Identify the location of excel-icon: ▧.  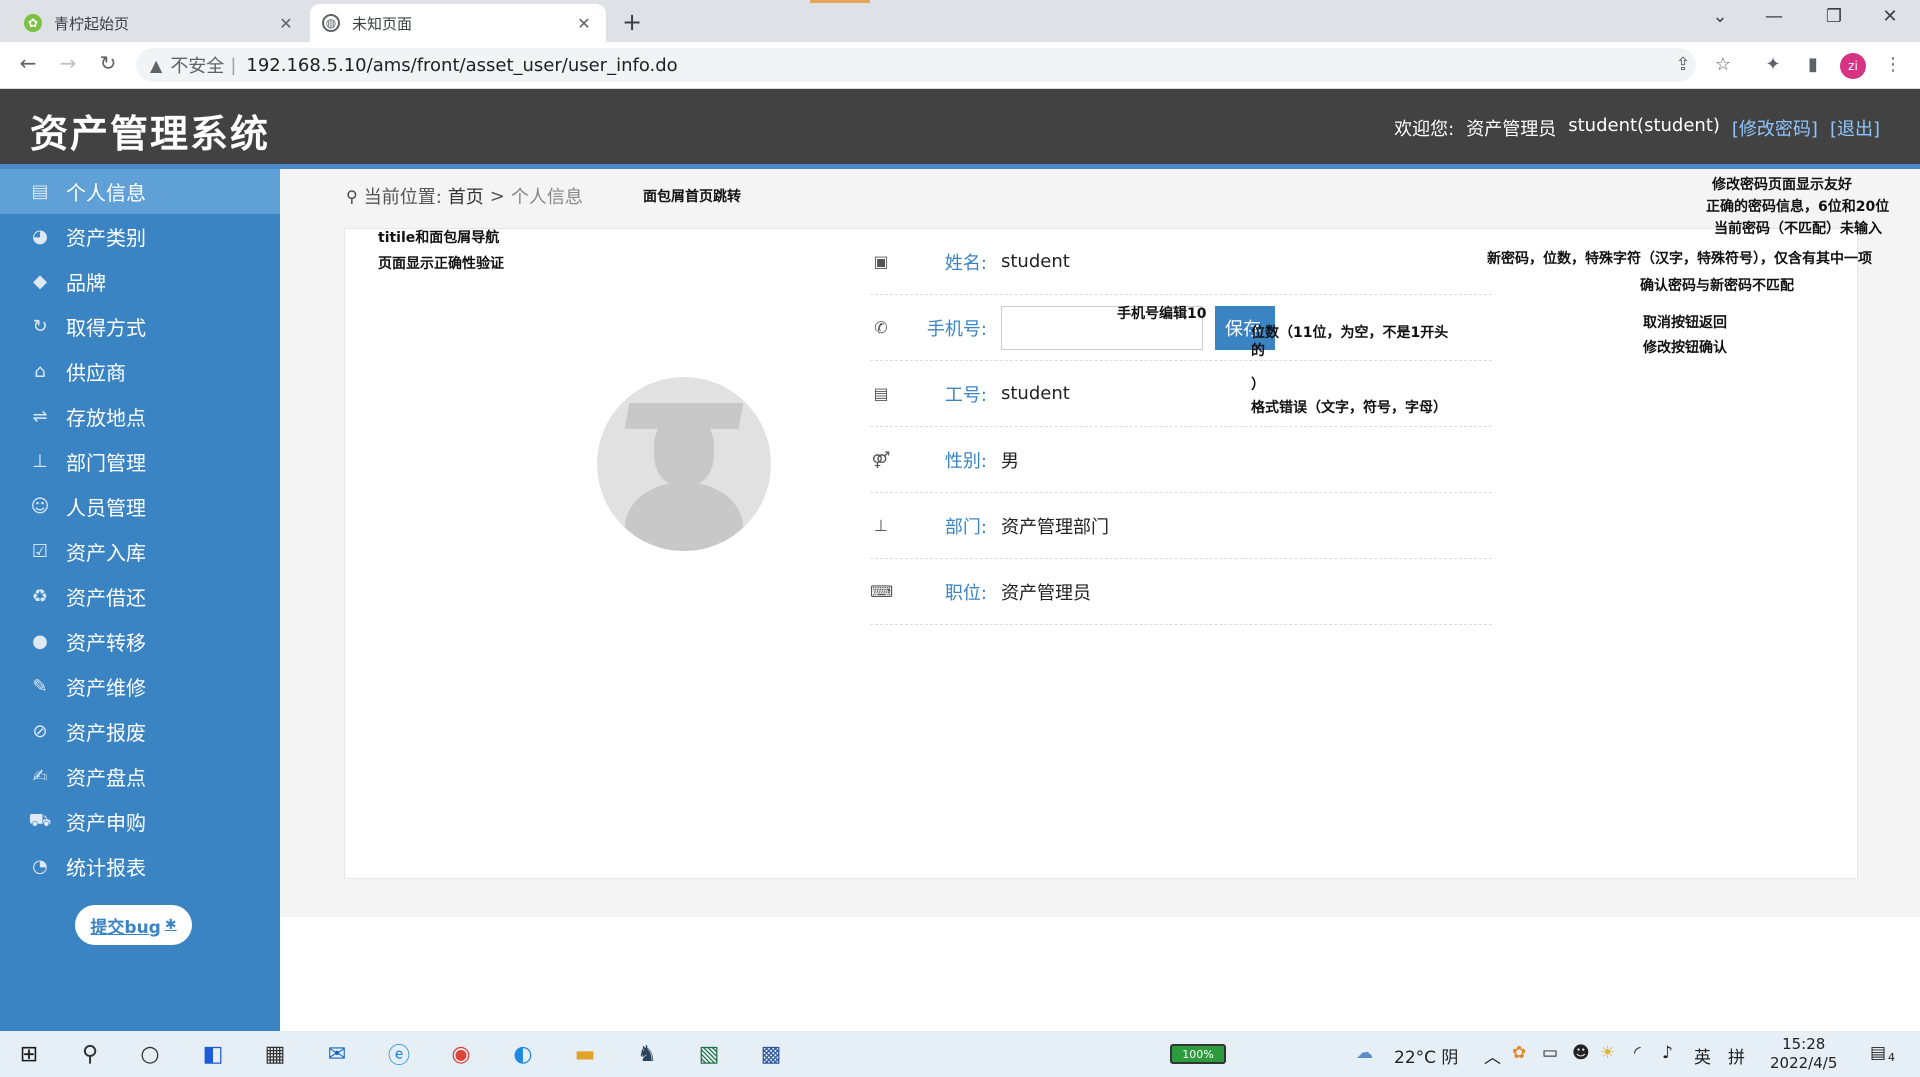
(709, 1054).